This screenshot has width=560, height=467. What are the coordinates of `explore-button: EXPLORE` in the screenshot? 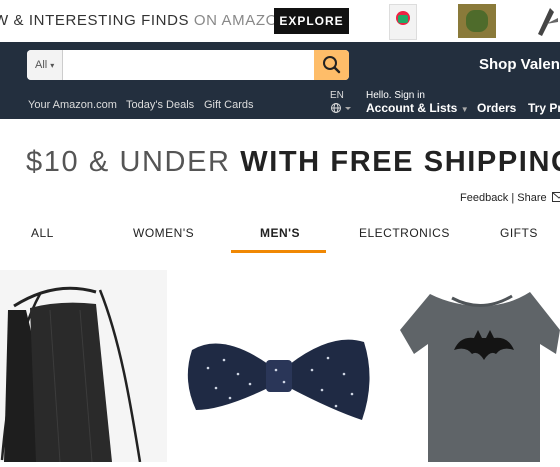 It's located at (311, 21).